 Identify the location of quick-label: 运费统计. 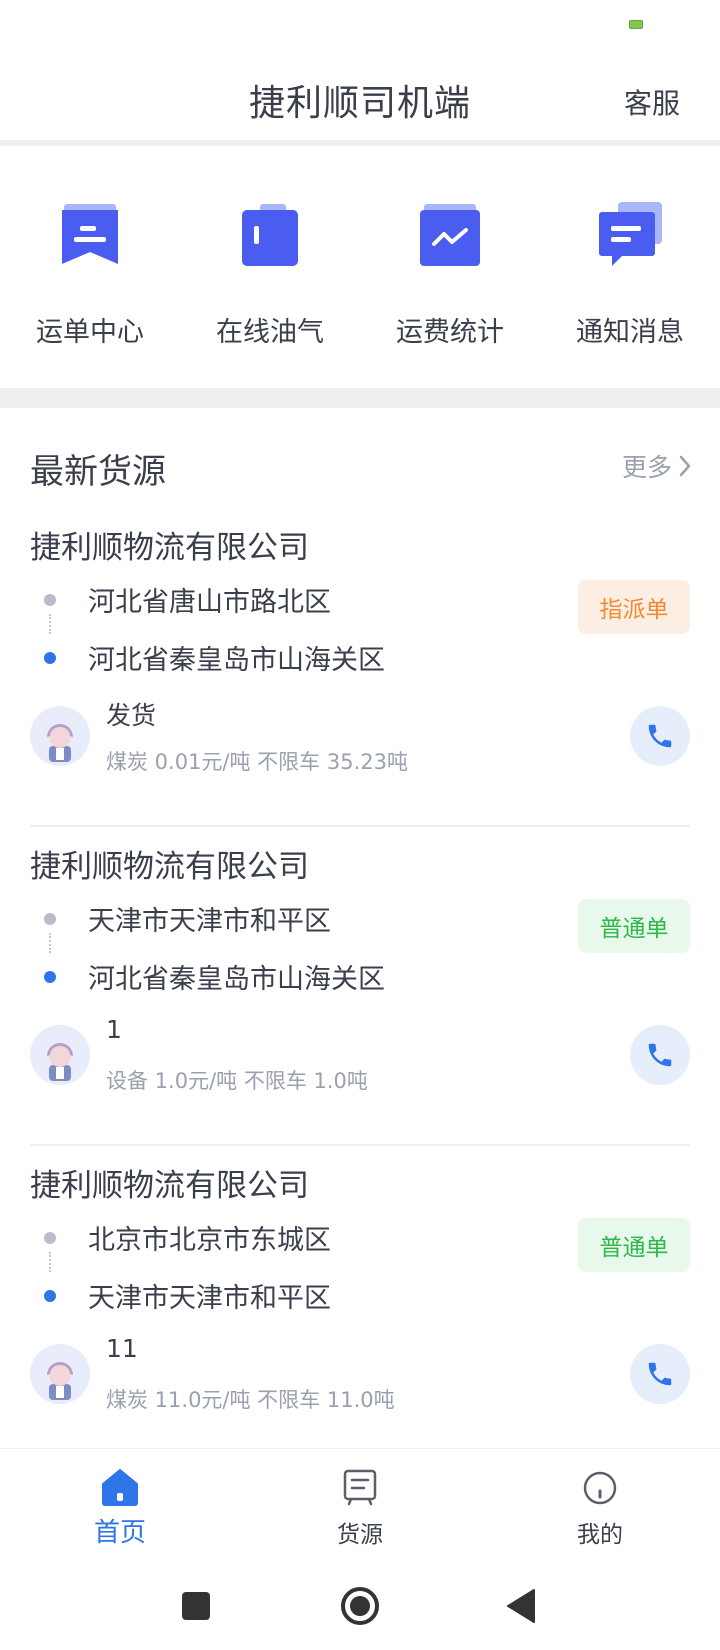
(450, 332).